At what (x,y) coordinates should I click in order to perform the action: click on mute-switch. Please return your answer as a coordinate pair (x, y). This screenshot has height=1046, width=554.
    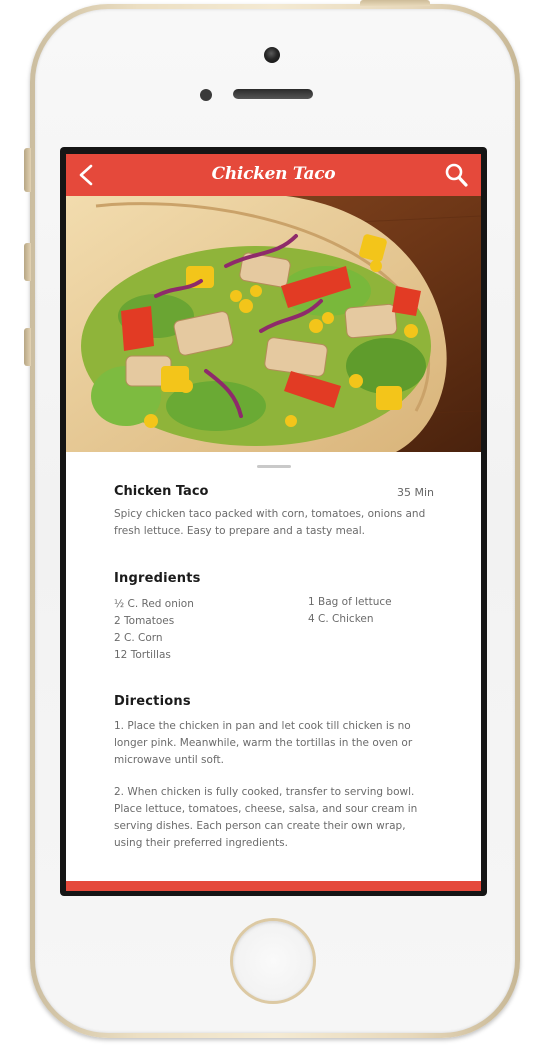
    Looking at the image, I should click on (27, 170).